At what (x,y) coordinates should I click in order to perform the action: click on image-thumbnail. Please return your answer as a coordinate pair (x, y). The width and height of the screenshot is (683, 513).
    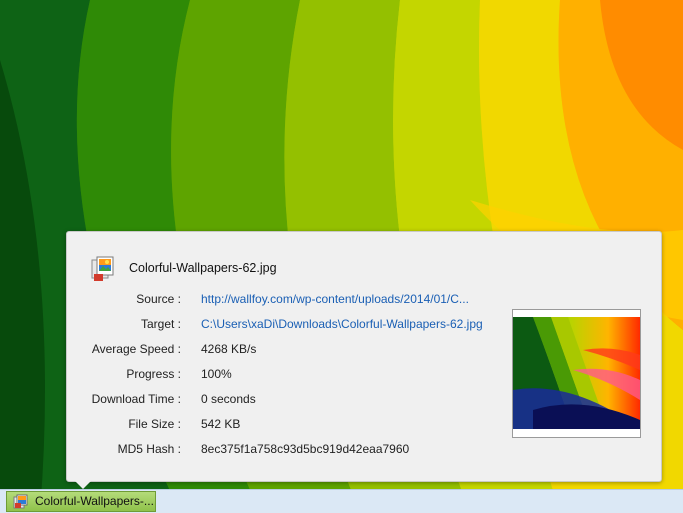
    Looking at the image, I should click on (576, 373).